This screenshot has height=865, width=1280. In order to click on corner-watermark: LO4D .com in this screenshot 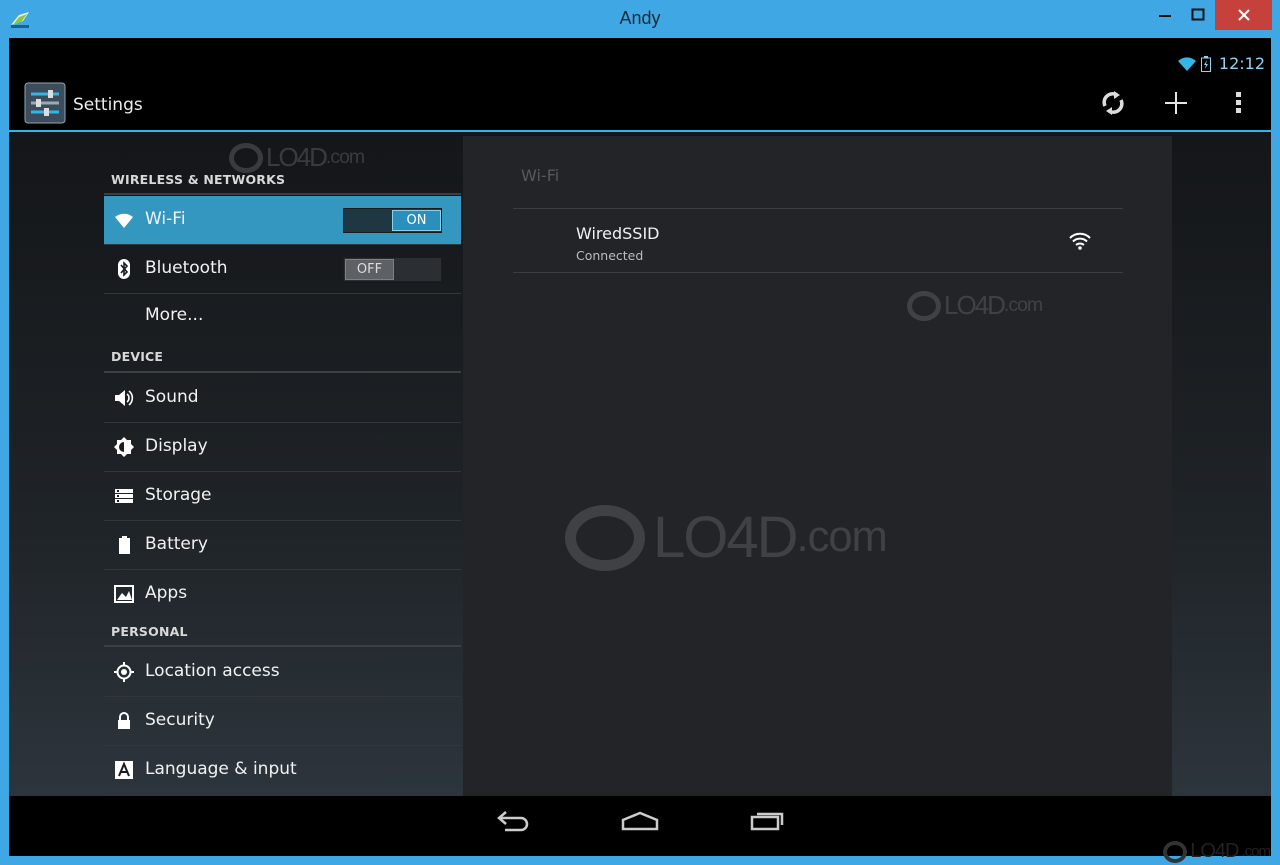, I will do `click(1217, 851)`.